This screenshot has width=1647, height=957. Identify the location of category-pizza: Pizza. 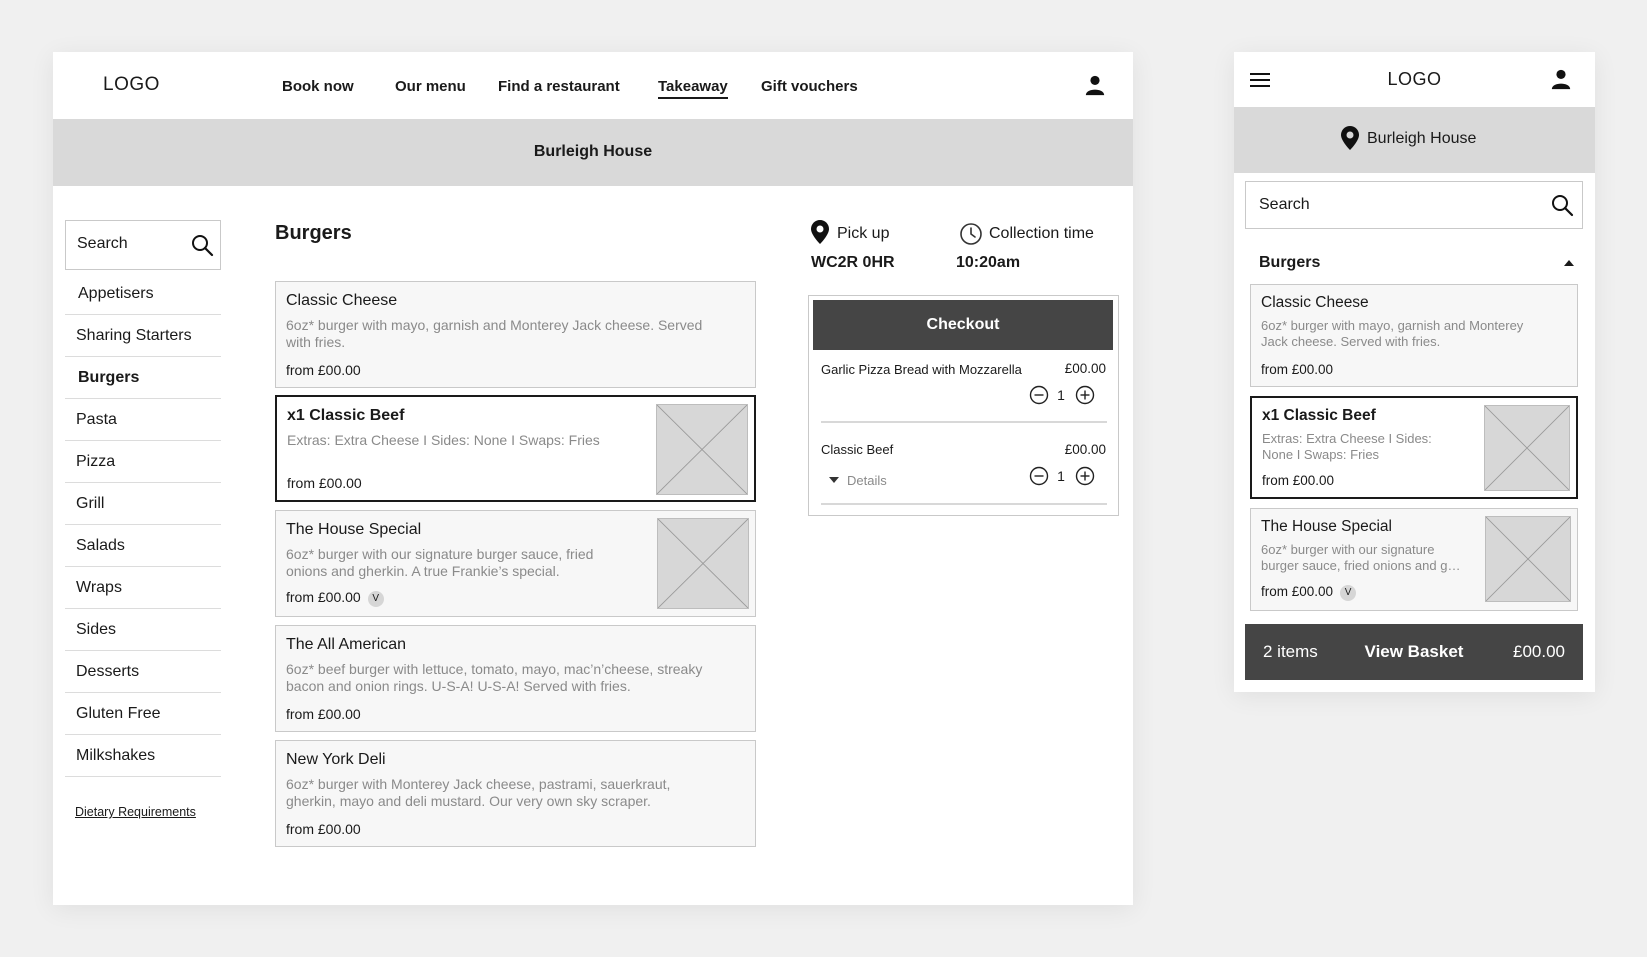
(143, 462).